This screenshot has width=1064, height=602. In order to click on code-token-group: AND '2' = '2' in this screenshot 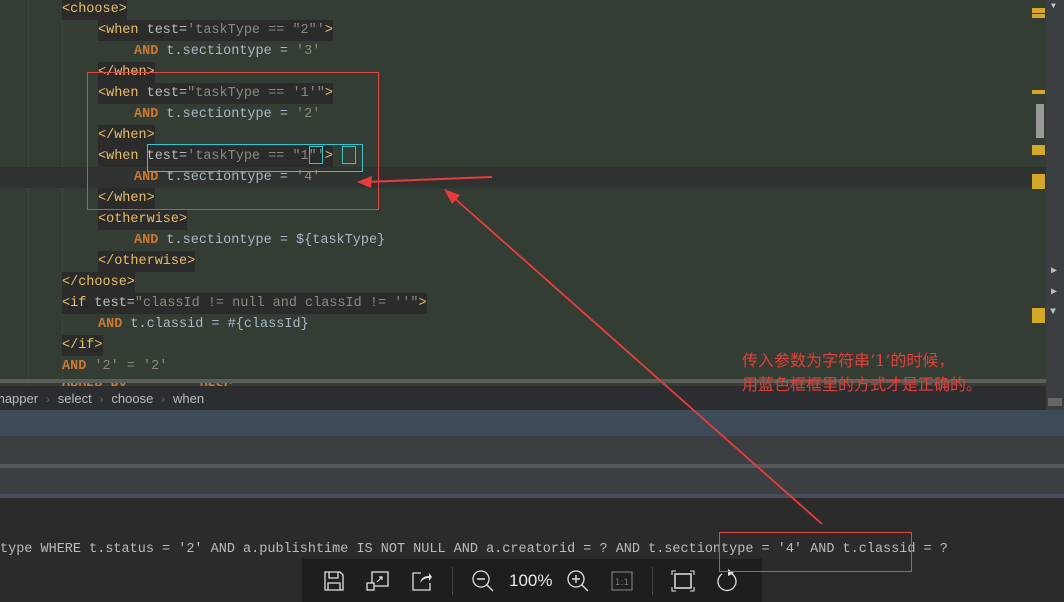, I will do `click(114, 366)`.